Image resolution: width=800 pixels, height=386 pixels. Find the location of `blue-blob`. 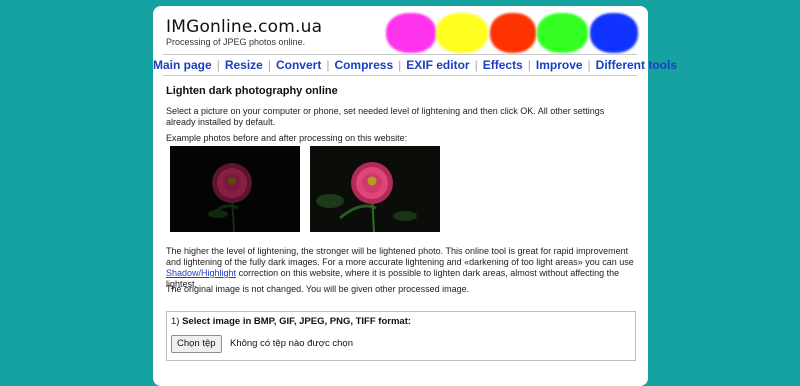

blue-blob is located at coordinates (614, 33).